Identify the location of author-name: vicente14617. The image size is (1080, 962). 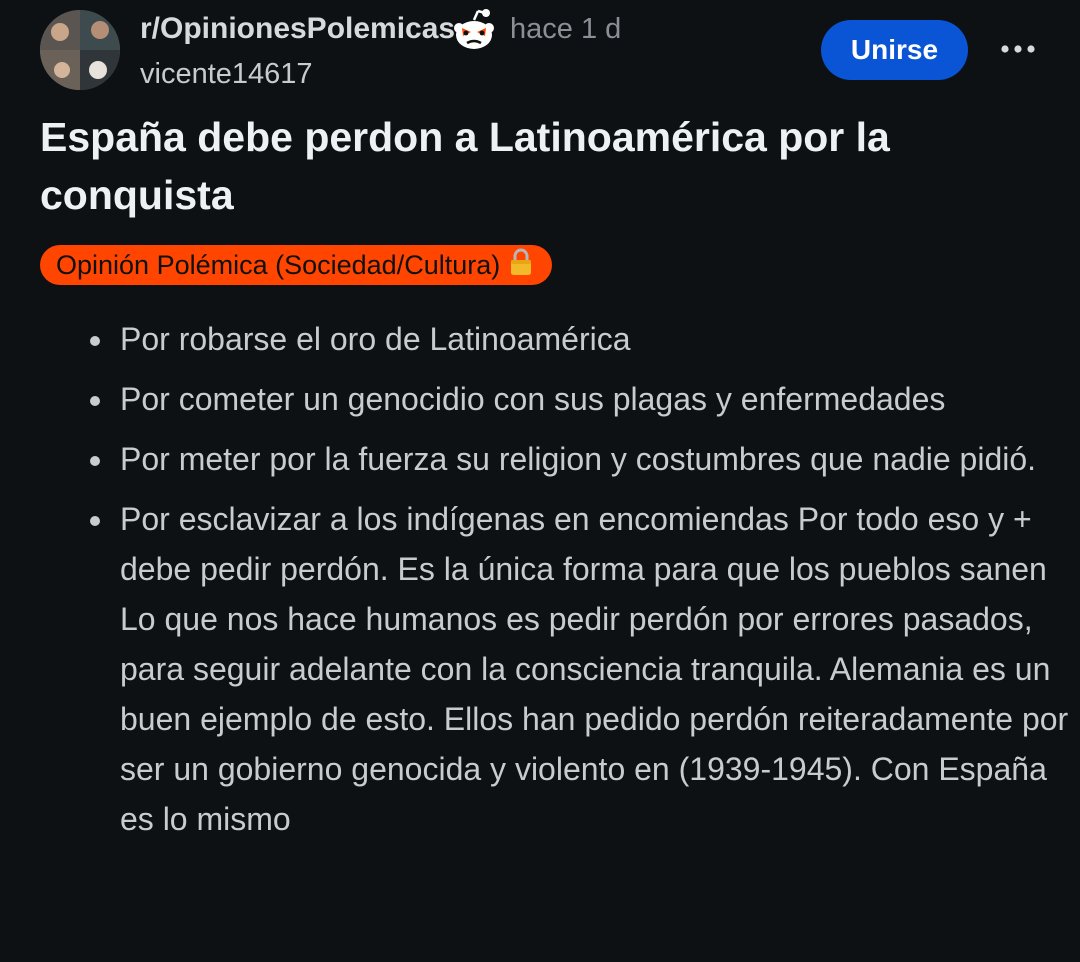
(226, 74).